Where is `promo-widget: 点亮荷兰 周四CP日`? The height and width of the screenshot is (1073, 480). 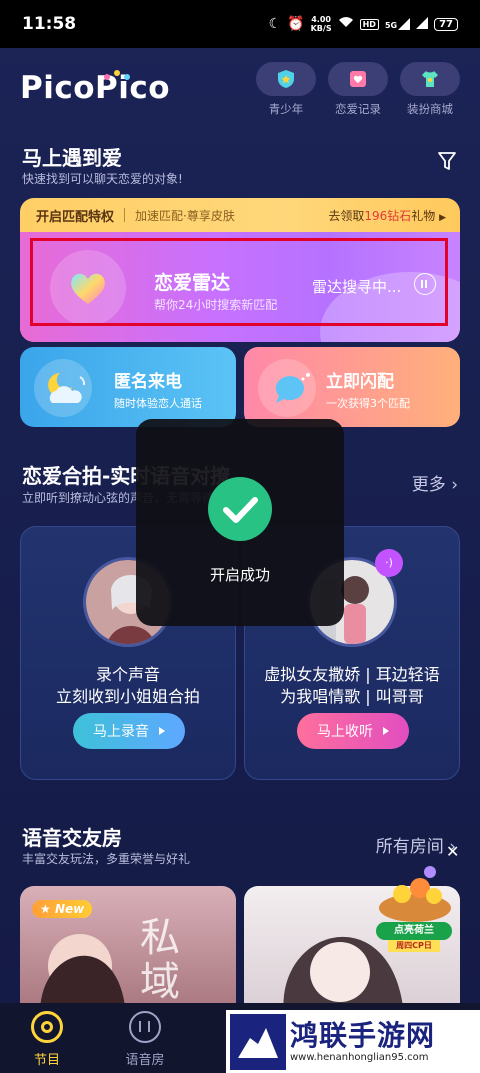
promo-widget: 点亮荷兰 周四CP日 is located at coordinates (415, 910).